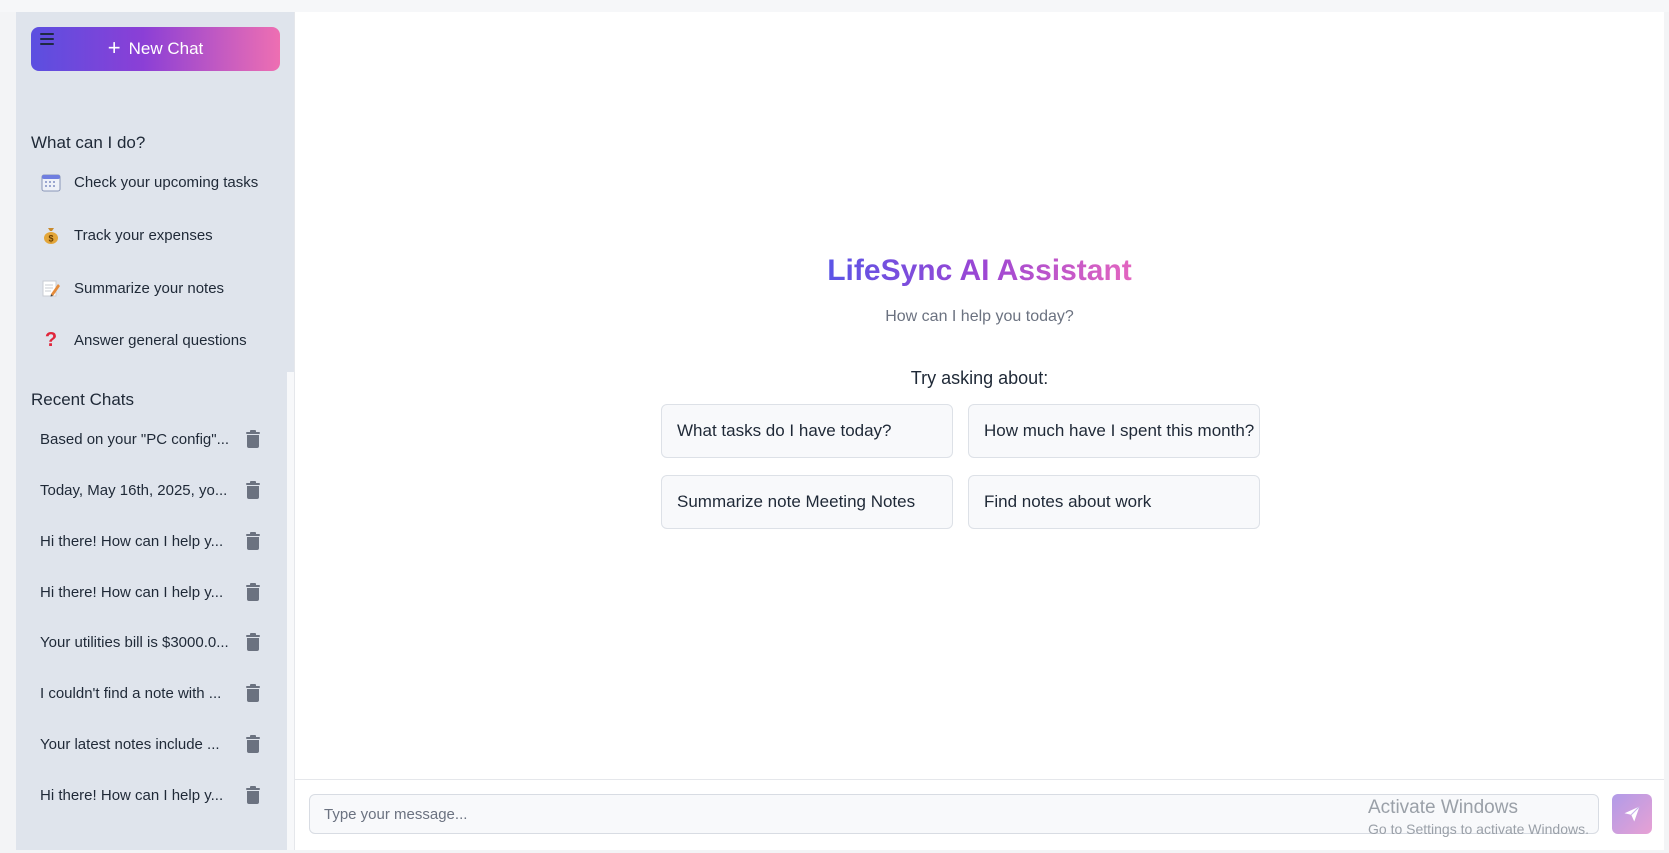 The image size is (1669, 853). What do you see at coordinates (807, 431) in the screenshot?
I see `suggestion-button: What tasks do I have today?` at bounding box center [807, 431].